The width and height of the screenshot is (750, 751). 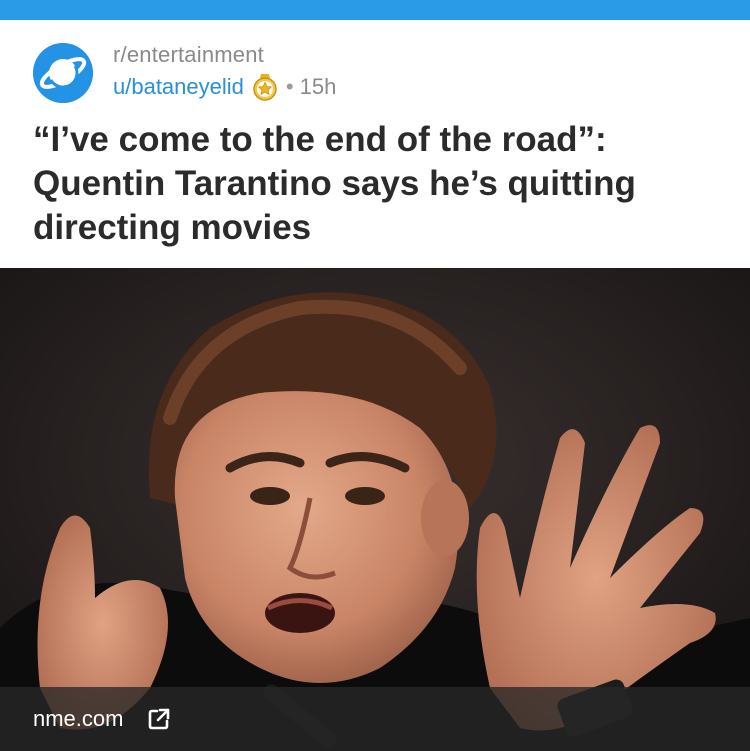 I want to click on planet-logo-icon, so click(x=63, y=73).